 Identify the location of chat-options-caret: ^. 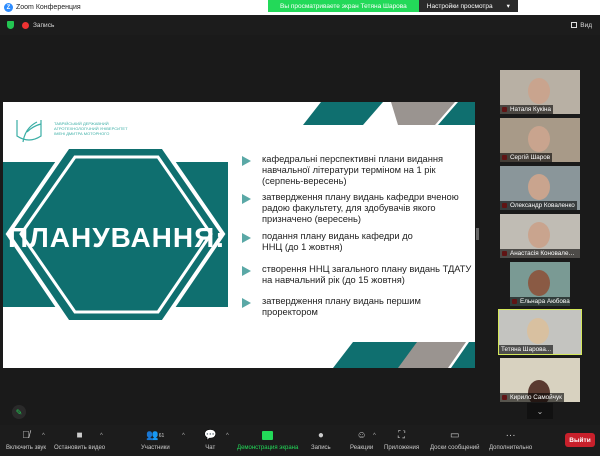
(227, 436).